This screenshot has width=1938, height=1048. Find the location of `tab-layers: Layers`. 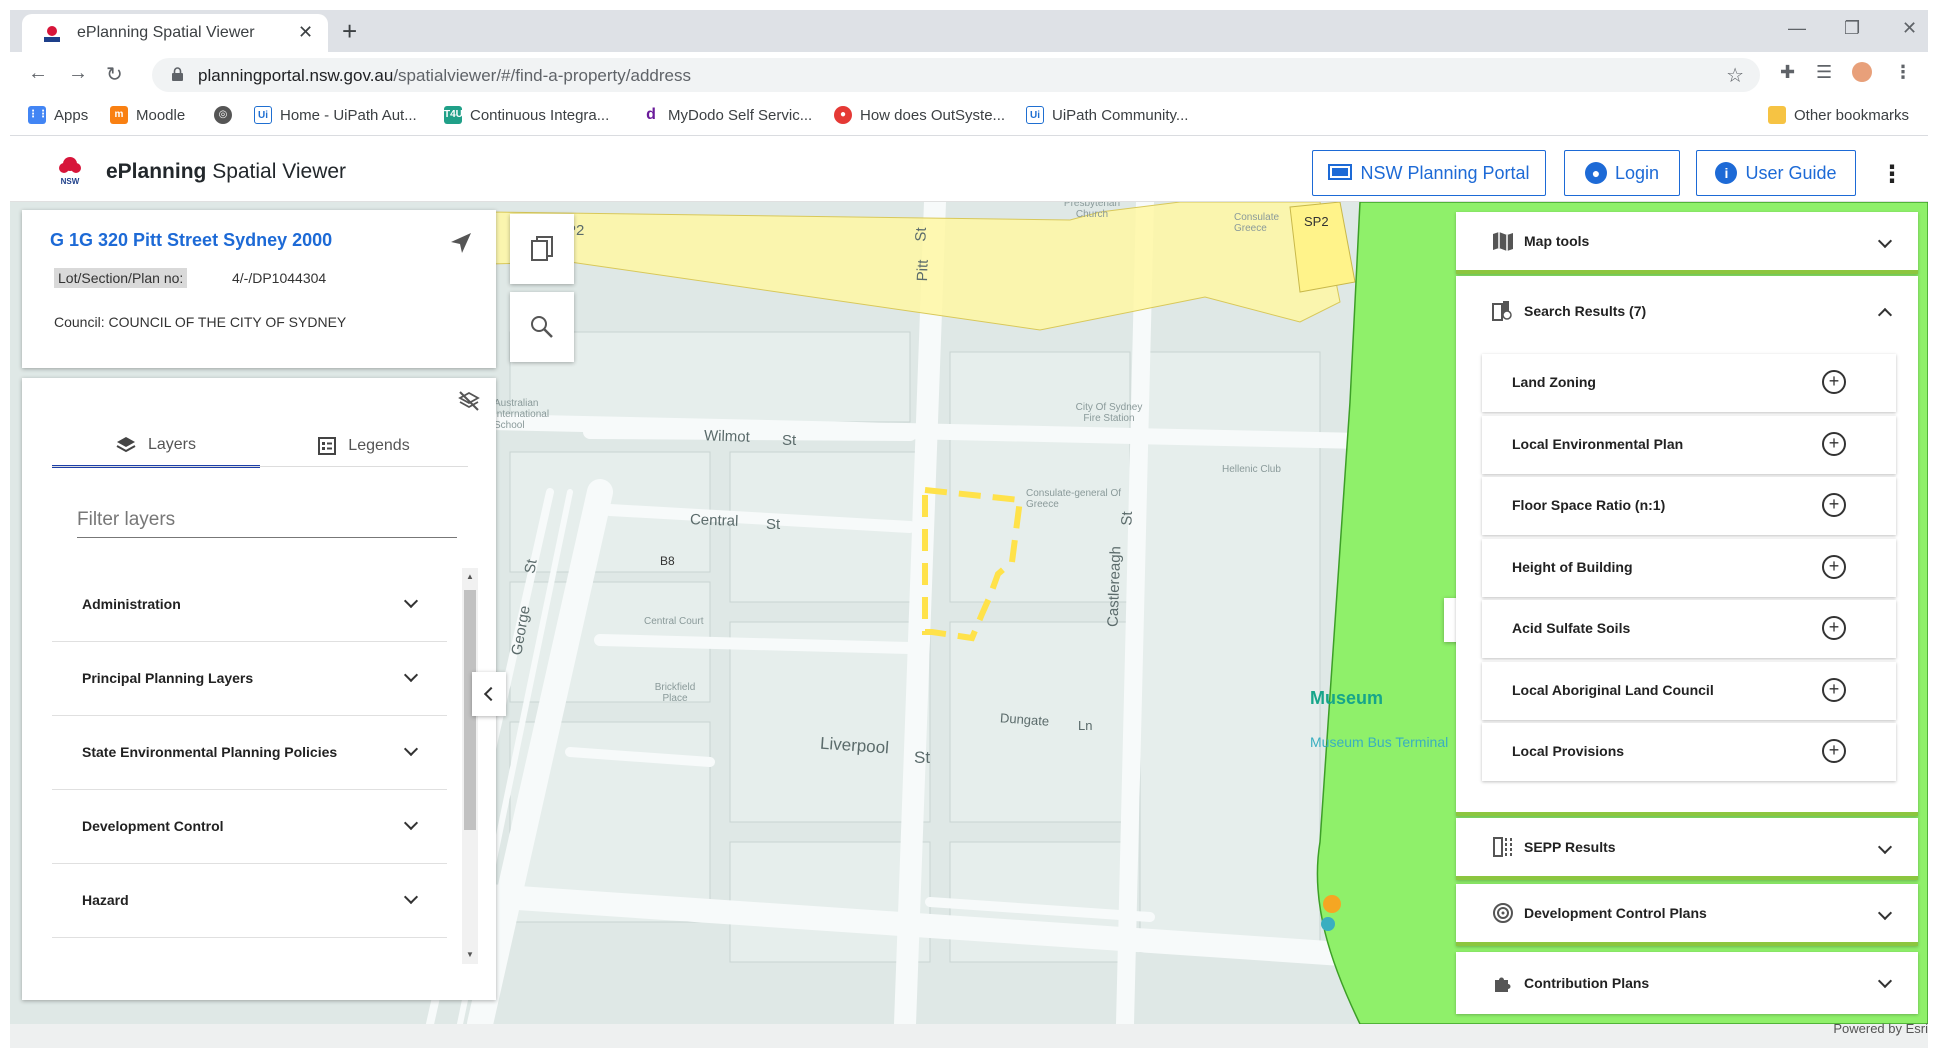

tab-layers: Layers is located at coordinates (156, 446).